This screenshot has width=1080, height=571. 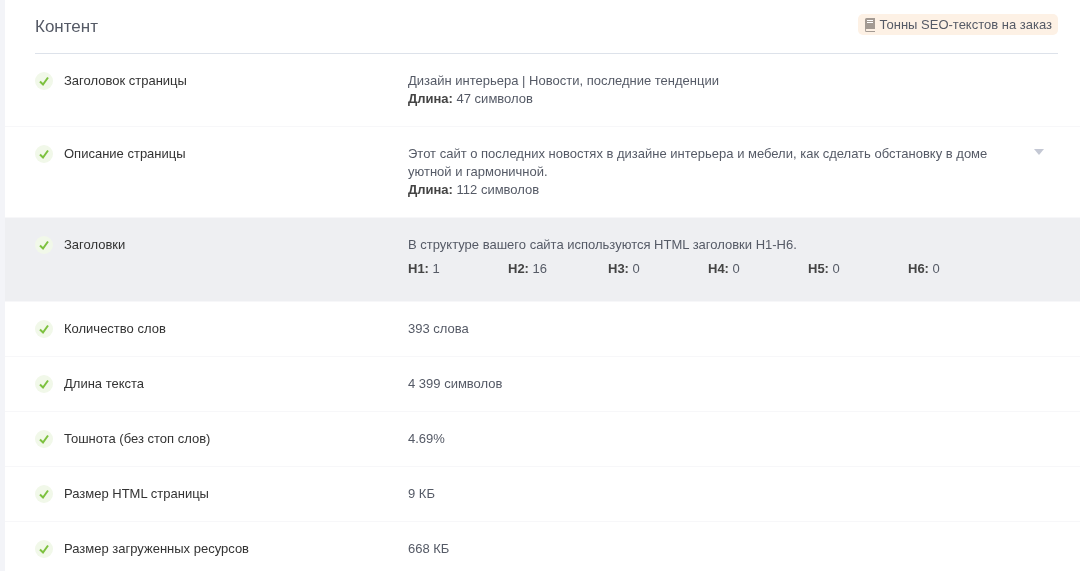 I want to click on heading-count: H6: 0, so click(x=924, y=269).